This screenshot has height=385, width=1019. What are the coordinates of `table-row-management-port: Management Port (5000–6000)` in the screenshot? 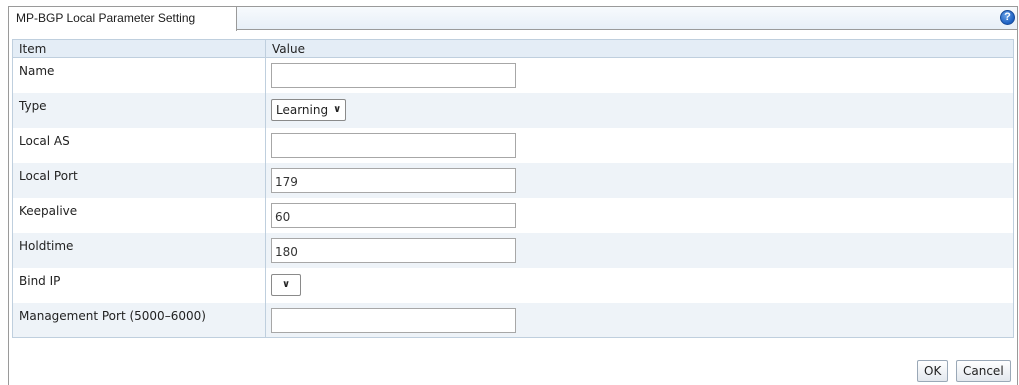 It's located at (513, 320).